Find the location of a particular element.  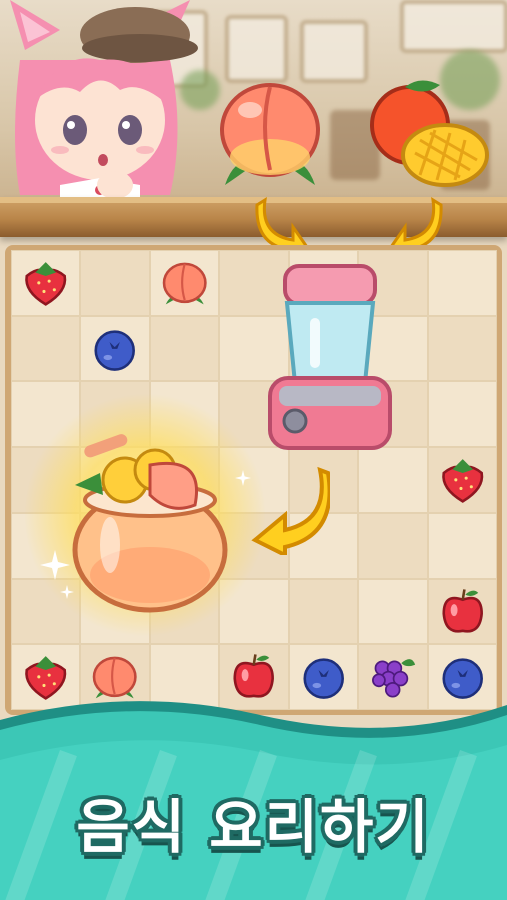

blueberry-icon is located at coordinates (114, 349).